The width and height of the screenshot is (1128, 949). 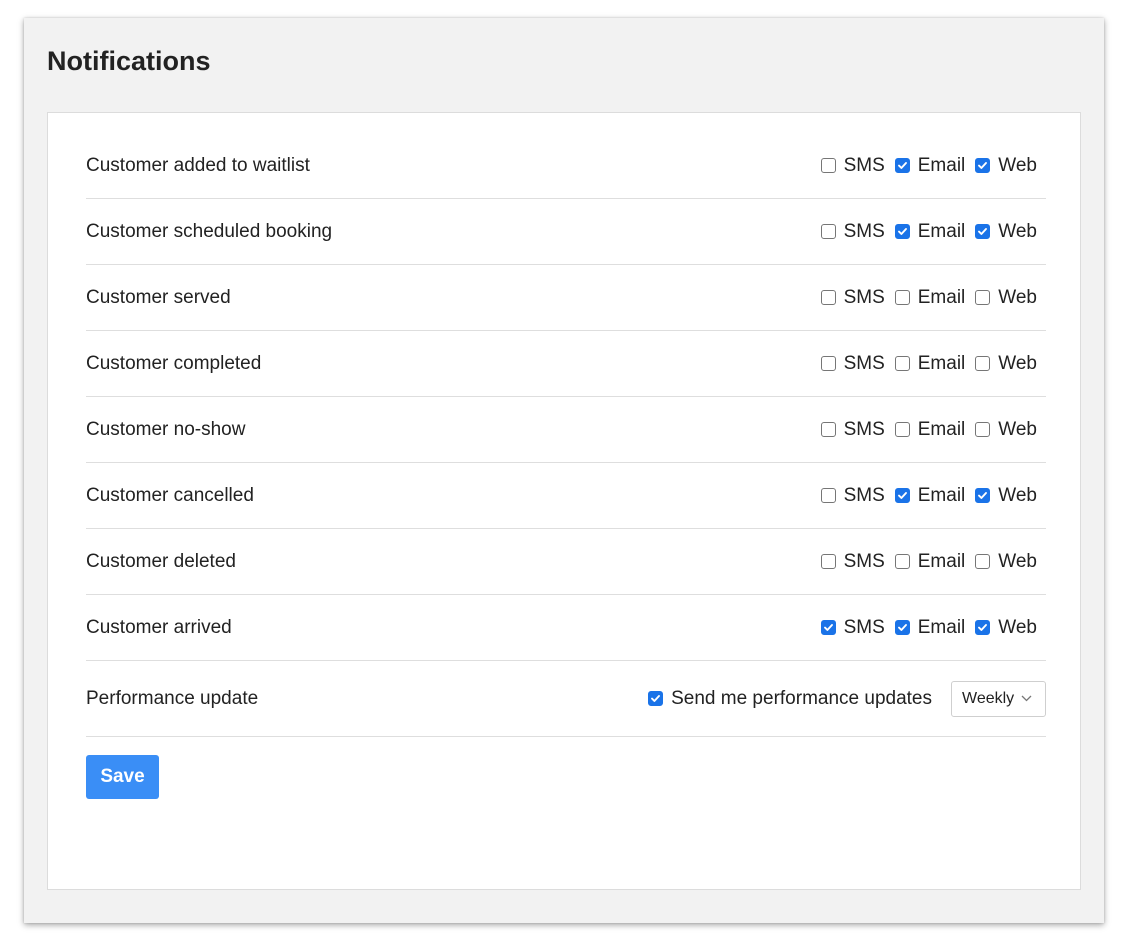 What do you see at coordinates (161, 561) in the screenshot?
I see `notification-row-label: Customer deleted` at bounding box center [161, 561].